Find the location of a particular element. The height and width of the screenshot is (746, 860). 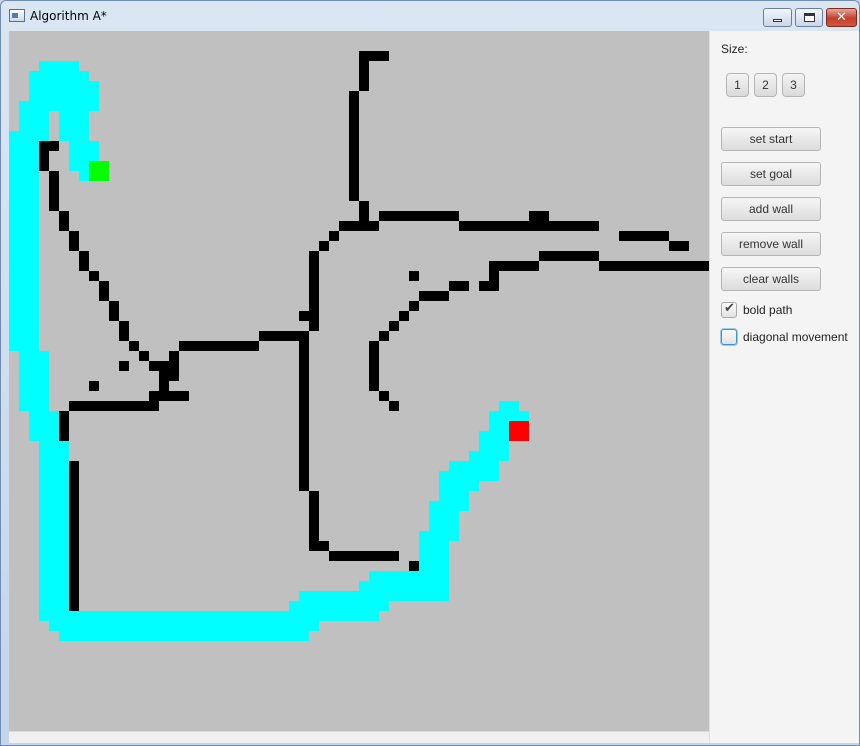

remove-wall-button: remove wall is located at coordinates (771, 244).